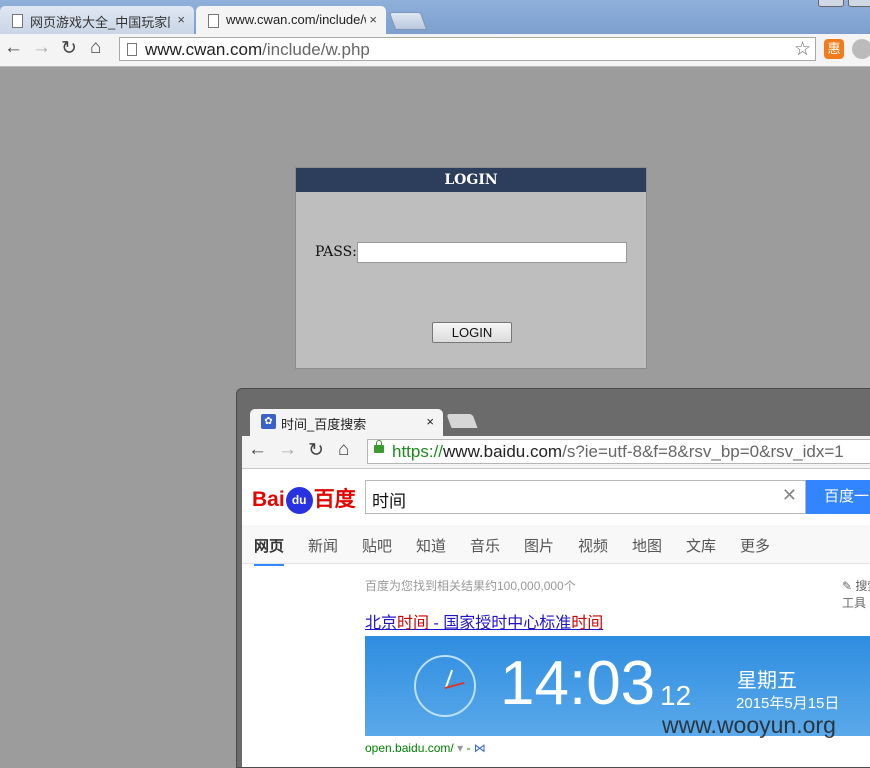 The height and width of the screenshot is (768, 870). I want to click on logo-text: Bai, so click(268, 499).